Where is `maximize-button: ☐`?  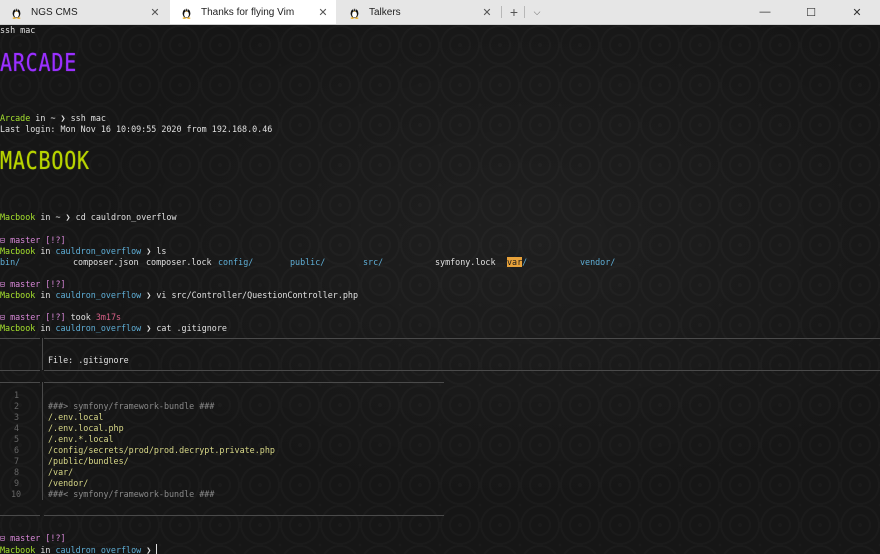 maximize-button: ☐ is located at coordinates (811, 12).